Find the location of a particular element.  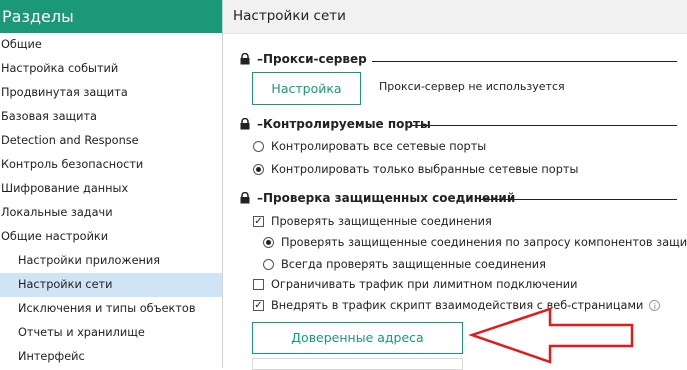

nav-item-network-settings: Настройки сети is located at coordinates (111, 285).